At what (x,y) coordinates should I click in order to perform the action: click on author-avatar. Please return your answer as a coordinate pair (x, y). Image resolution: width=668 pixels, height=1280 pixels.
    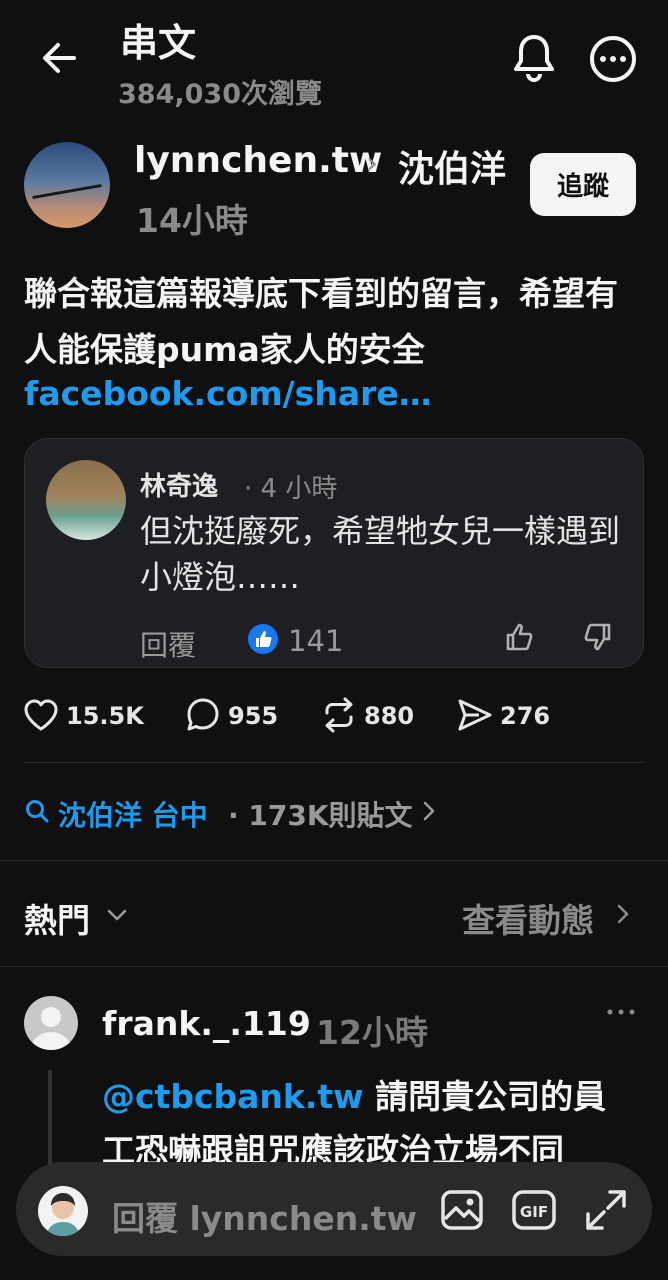
    Looking at the image, I should click on (67, 185).